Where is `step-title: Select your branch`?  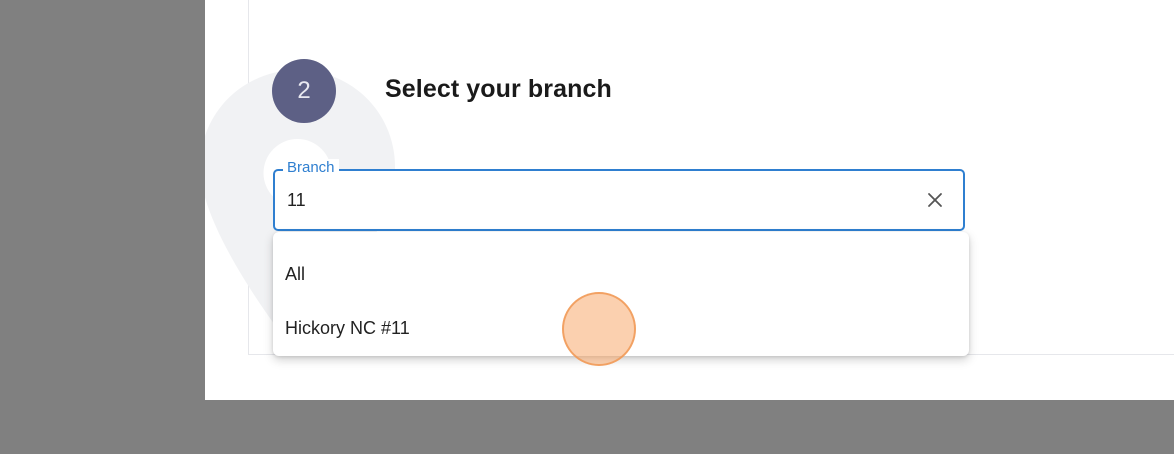
step-title: Select your branch is located at coordinates (498, 89).